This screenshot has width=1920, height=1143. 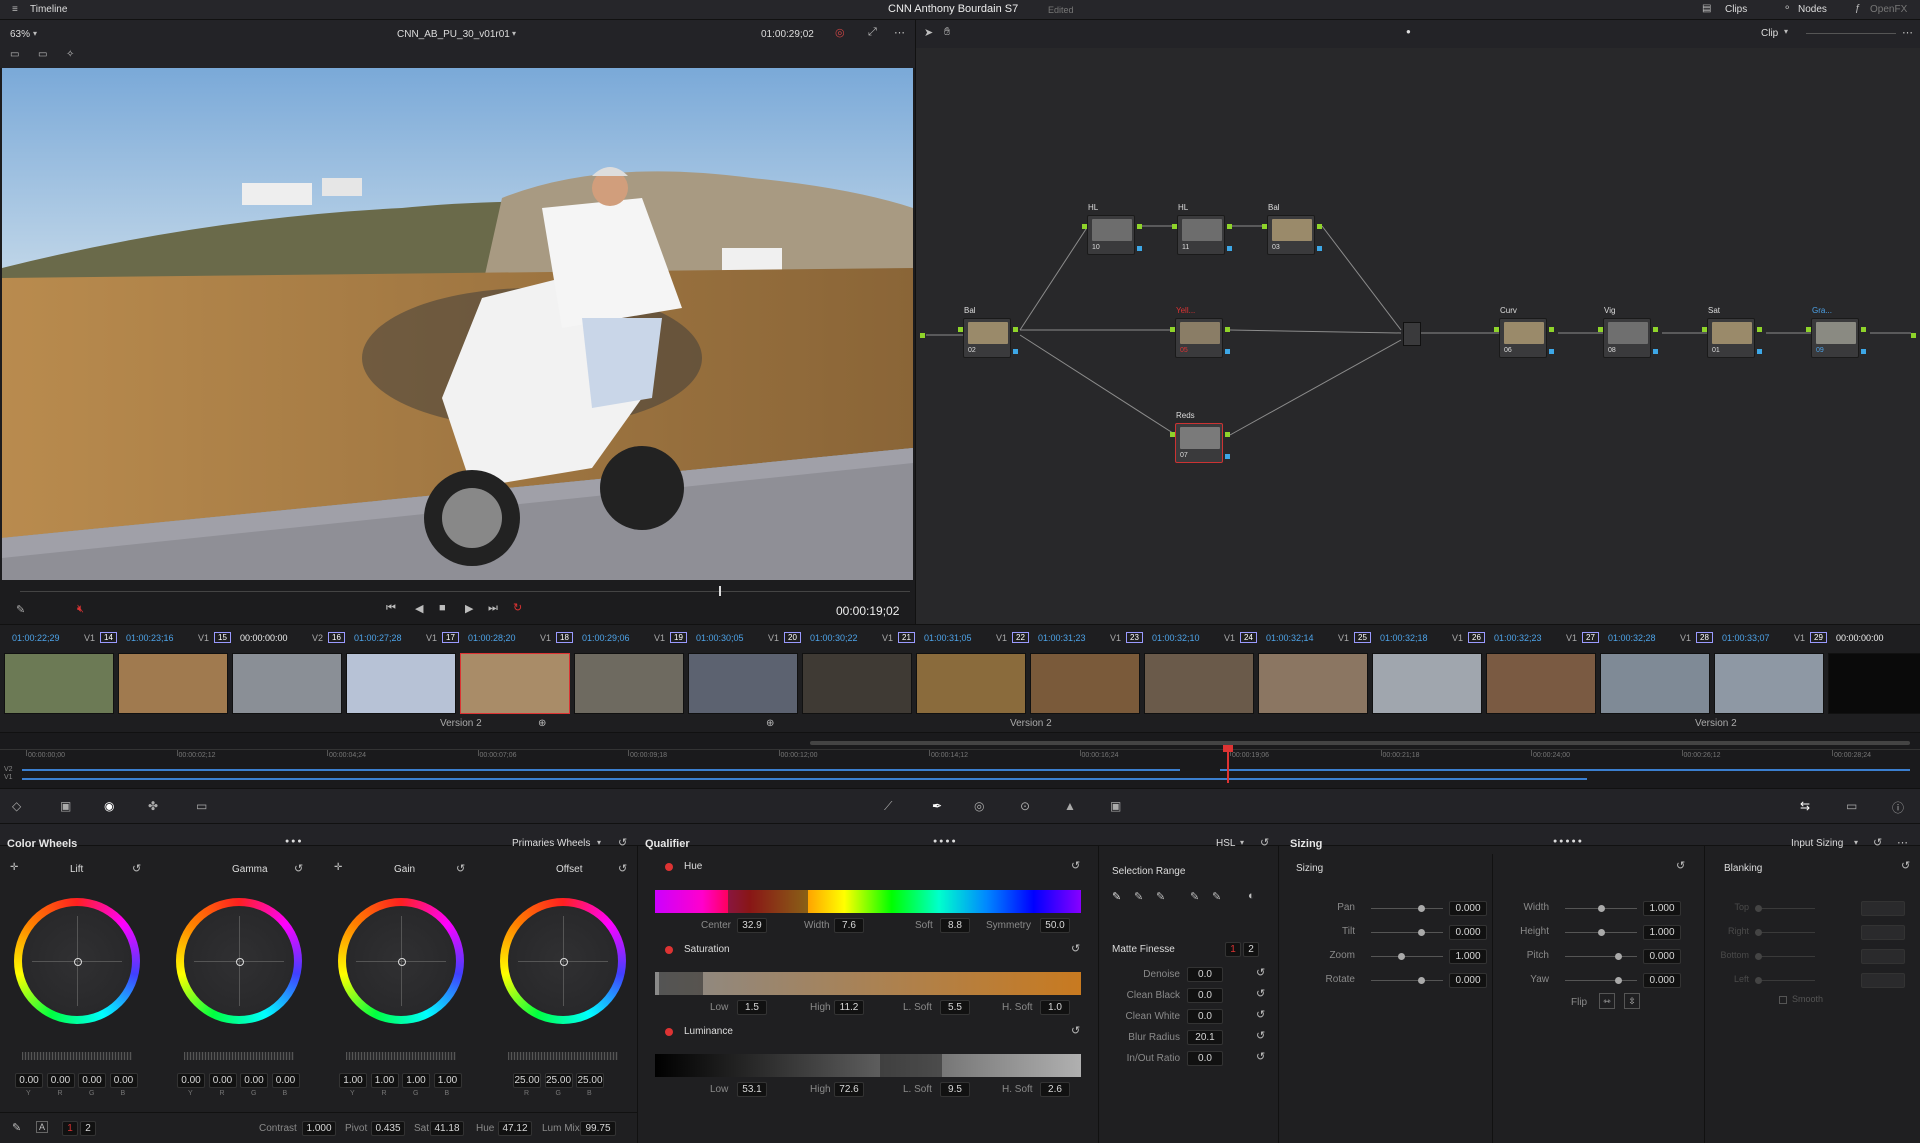 What do you see at coordinates (1025, 806) in the screenshot?
I see `tracker-icon: ⊙` at bounding box center [1025, 806].